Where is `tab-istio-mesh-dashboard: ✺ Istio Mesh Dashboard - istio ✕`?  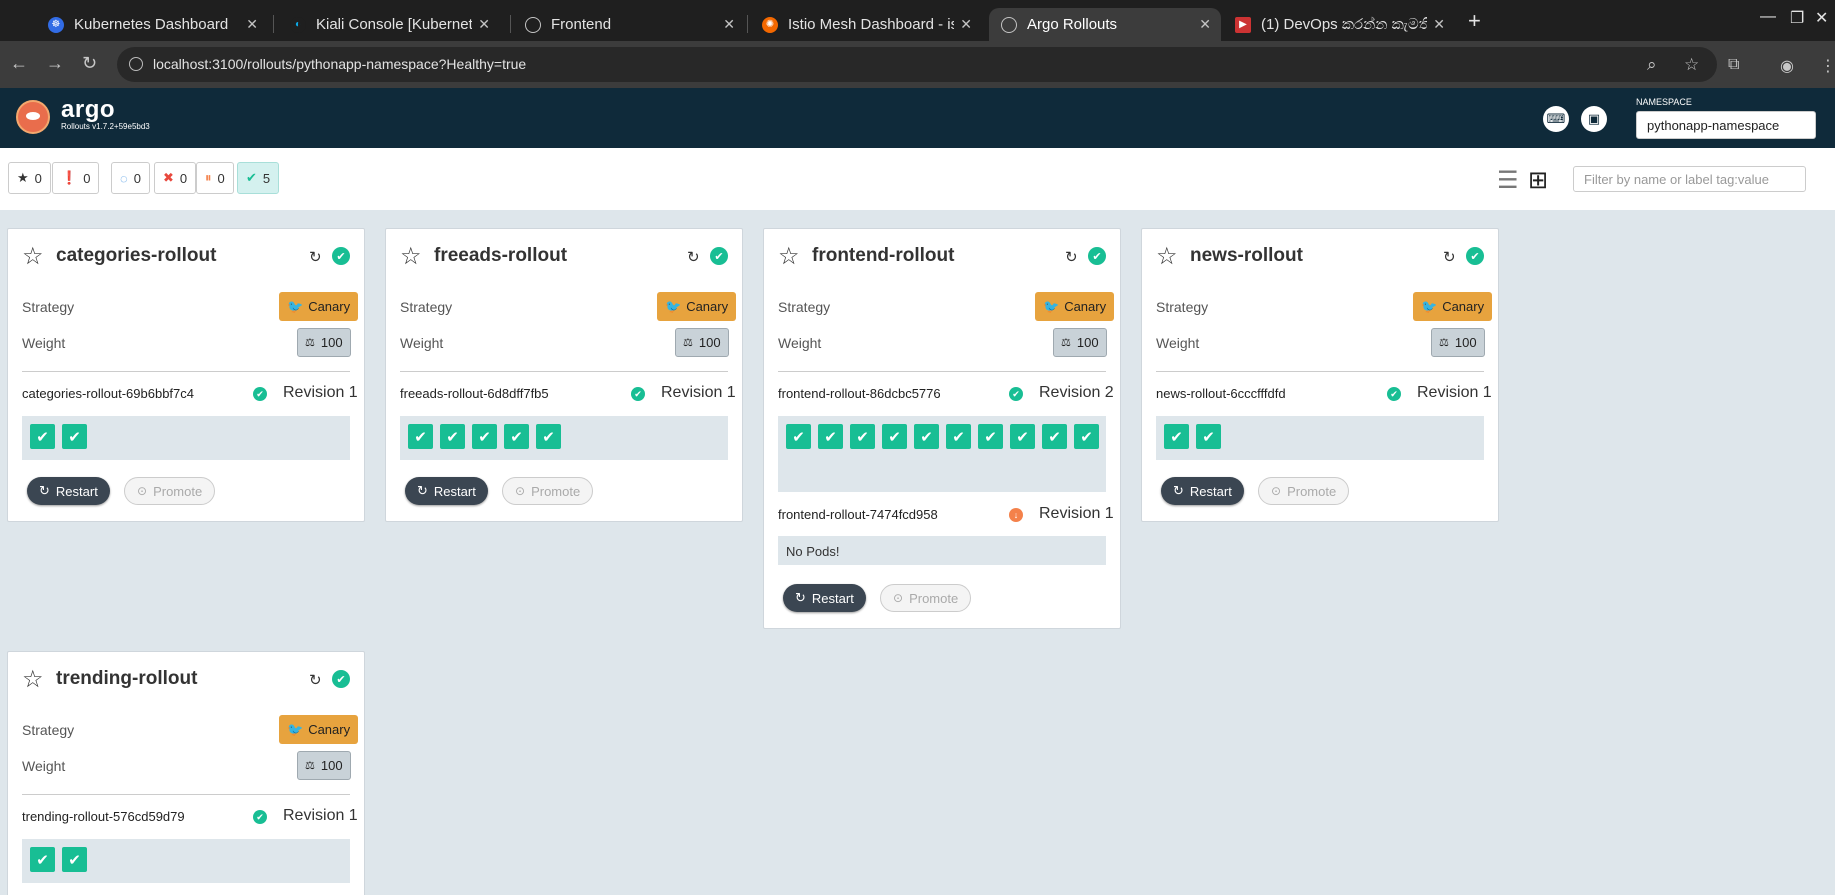 tab-istio-mesh-dashboard: ✺ Istio Mesh Dashboard - istio ✕ is located at coordinates (866, 24).